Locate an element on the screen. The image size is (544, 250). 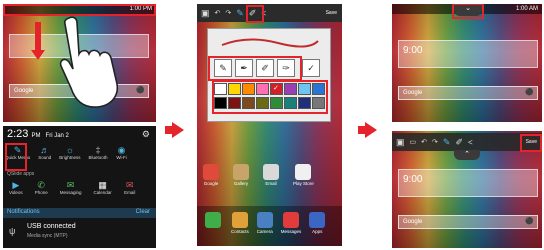
app-messages: Messages is located at coordinates (291, 223).